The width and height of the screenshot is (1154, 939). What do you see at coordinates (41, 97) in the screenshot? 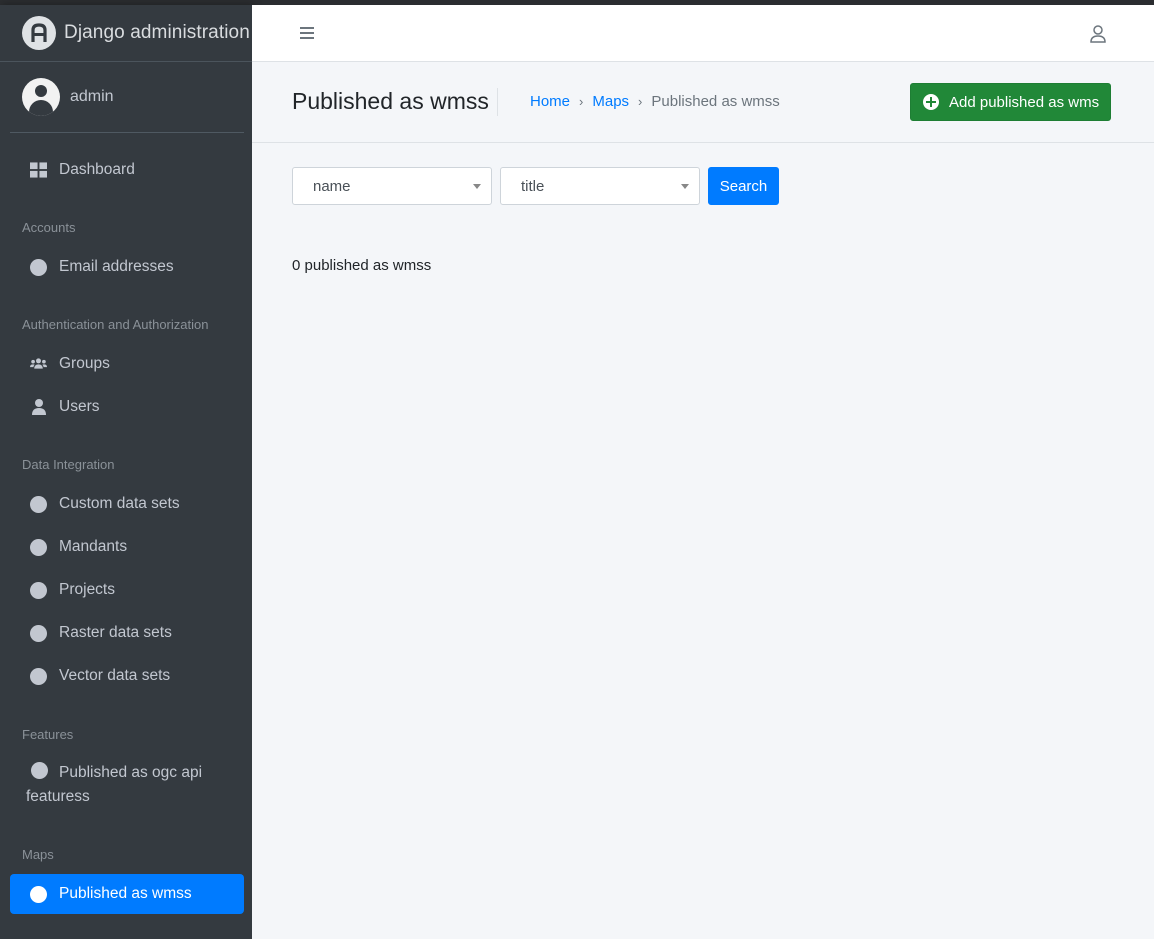
I see `user-avatar-icon` at bounding box center [41, 97].